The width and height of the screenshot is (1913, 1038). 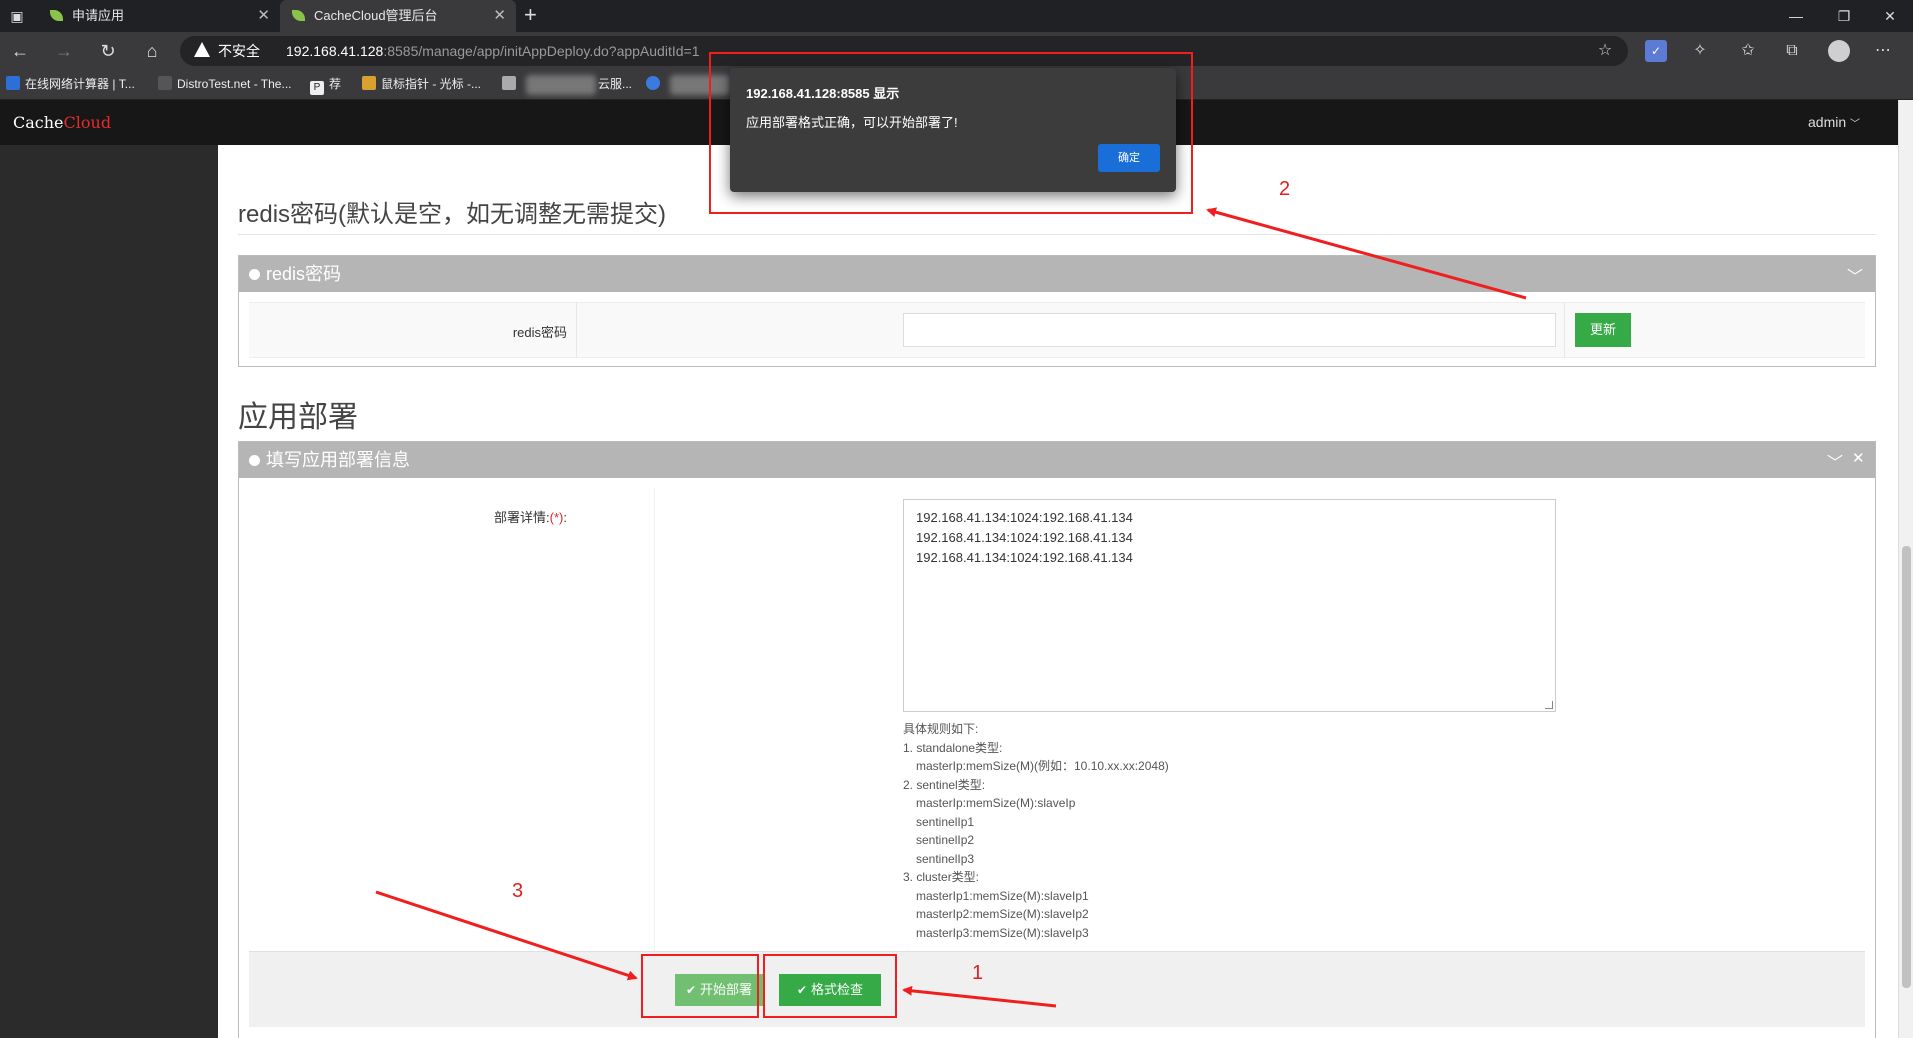 I want to click on remove-panel-icon: ✕, so click(x=1858, y=458).